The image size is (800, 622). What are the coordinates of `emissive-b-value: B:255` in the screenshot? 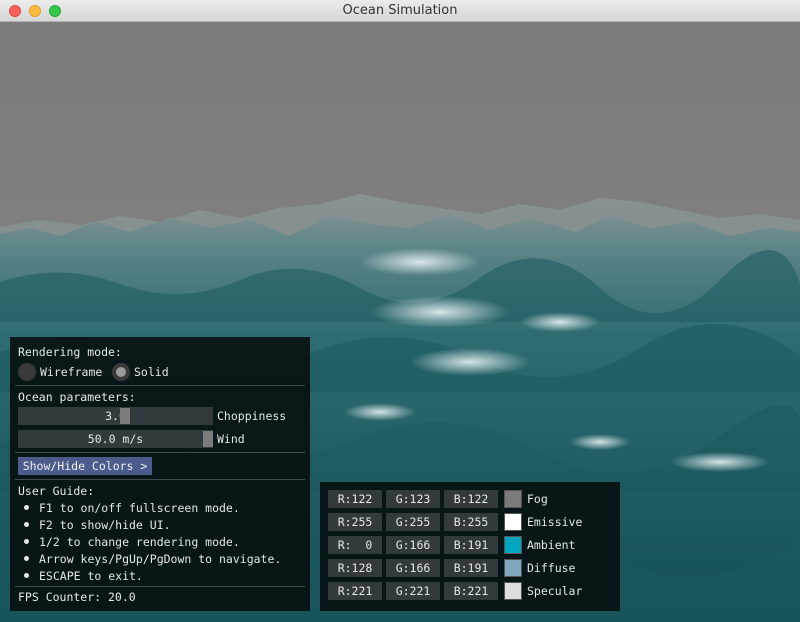 It's located at (471, 522).